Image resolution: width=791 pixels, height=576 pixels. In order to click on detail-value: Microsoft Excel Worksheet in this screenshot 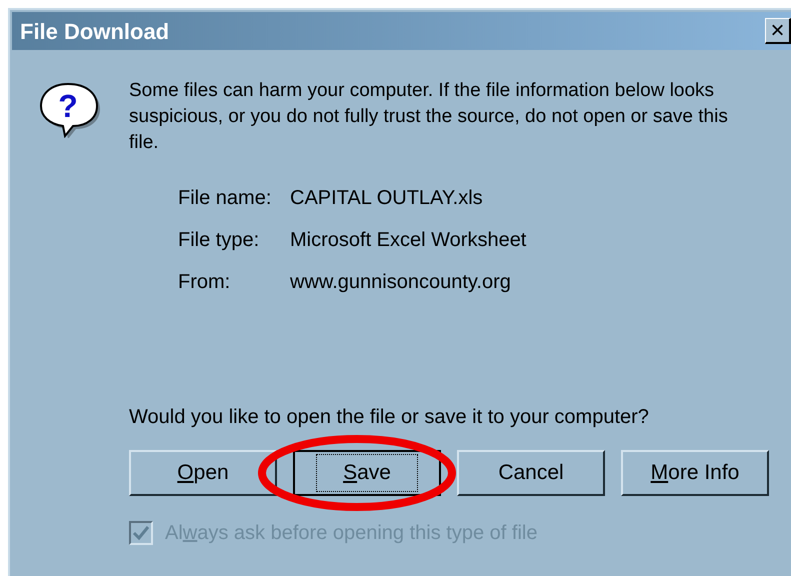, I will do `click(408, 240)`.